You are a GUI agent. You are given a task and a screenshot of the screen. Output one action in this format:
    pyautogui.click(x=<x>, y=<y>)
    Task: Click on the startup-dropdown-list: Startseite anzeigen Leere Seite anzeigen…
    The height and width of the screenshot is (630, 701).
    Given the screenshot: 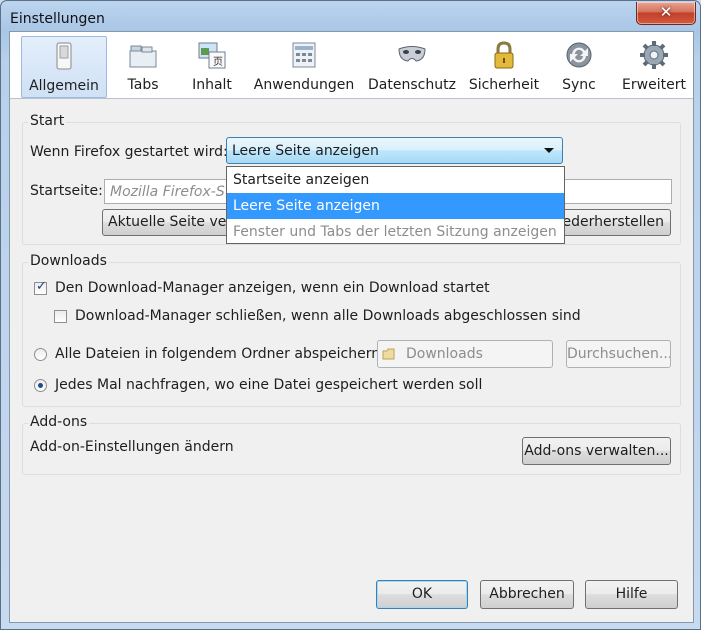 What is the action you would take?
    pyautogui.click(x=395, y=205)
    